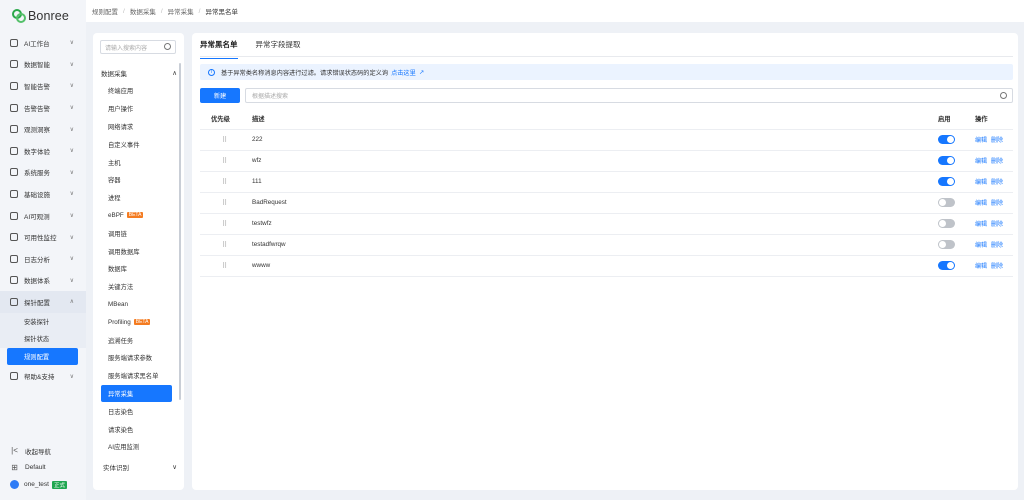 The height and width of the screenshot is (500, 1024). Describe the element at coordinates (136, 198) in the screenshot. I see `category-item: 进程` at that location.